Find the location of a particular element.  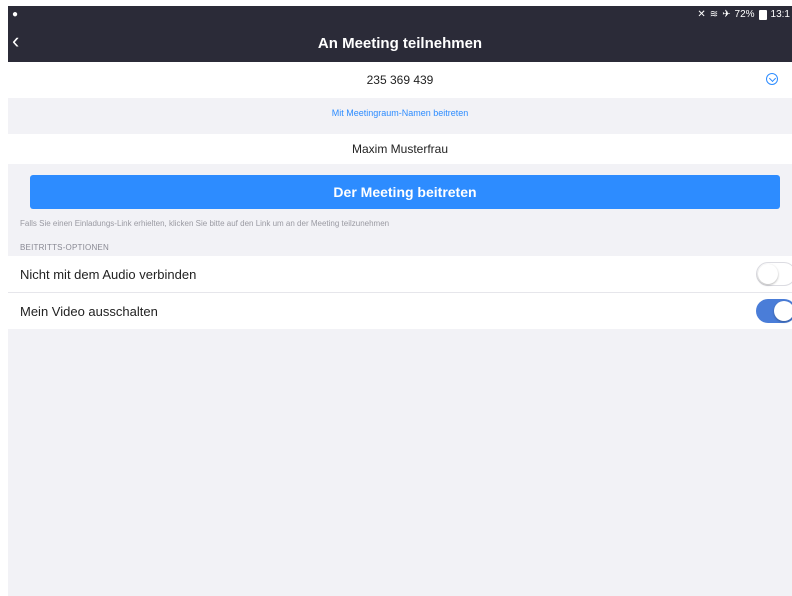

join-with-room-name-link: Mit Meetingraum-Namen beitreten is located at coordinates (400, 113).